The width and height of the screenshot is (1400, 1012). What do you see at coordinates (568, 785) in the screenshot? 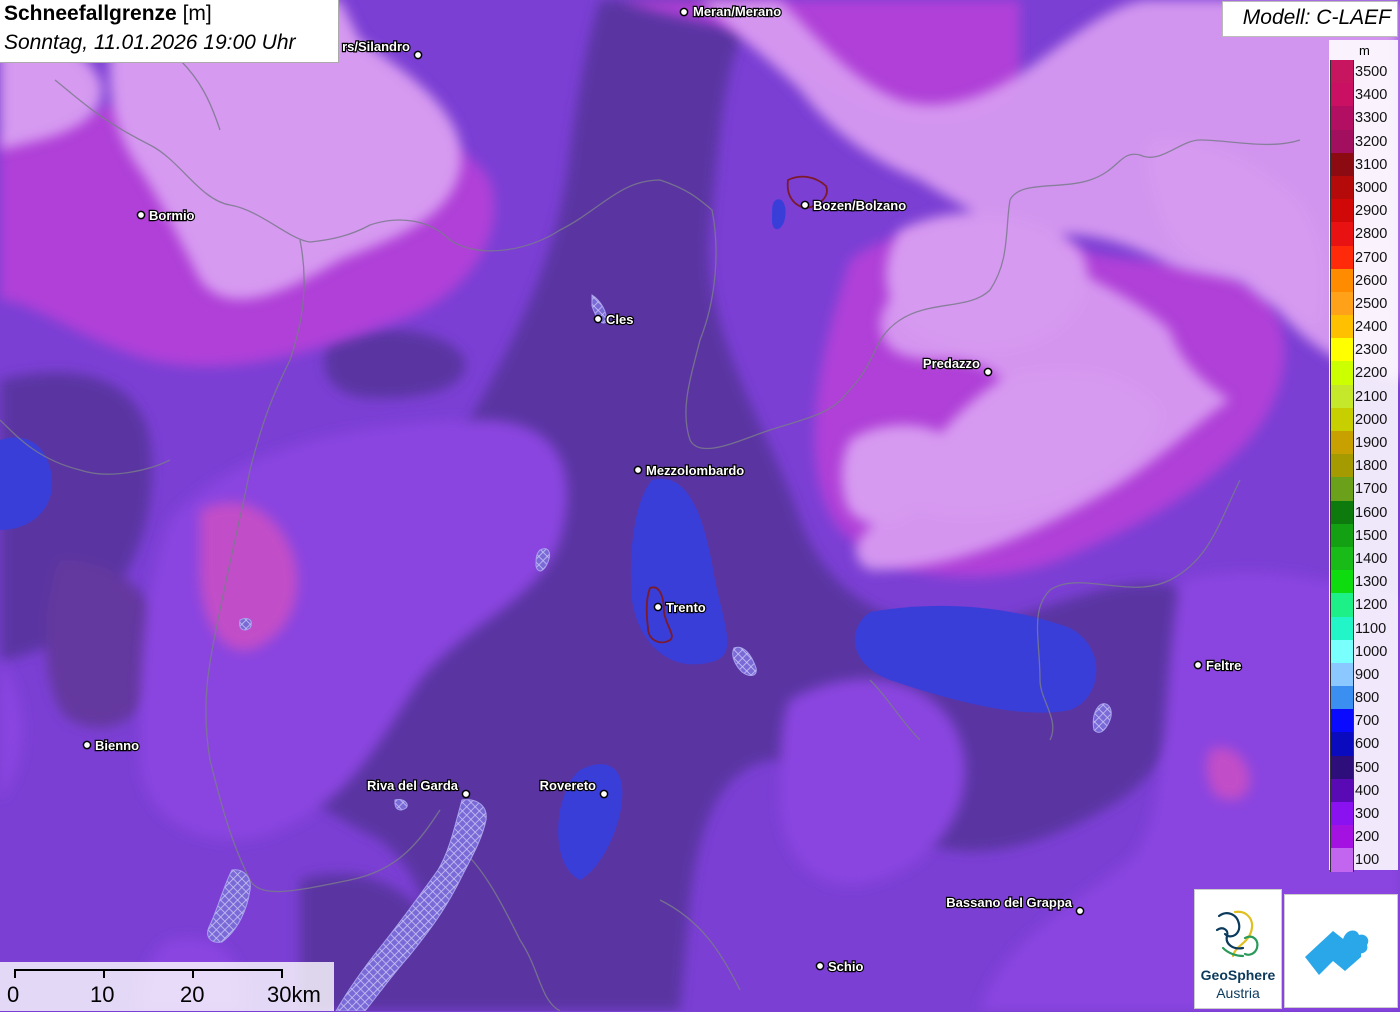
I see `city-label: Rovereto` at bounding box center [568, 785].